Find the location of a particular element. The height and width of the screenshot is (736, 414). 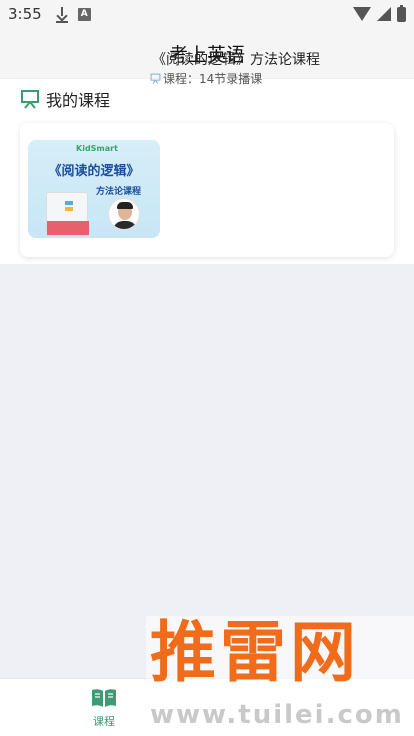

wifi-icon is located at coordinates (362, 14).